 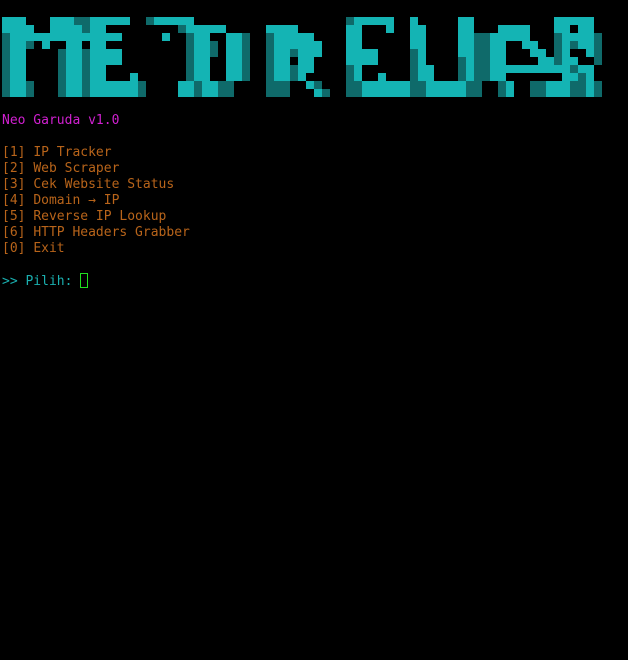 What do you see at coordinates (33, 249) in the screenshot?
I see `menu-item: [0] Exit` at bounding box center [33, 249].